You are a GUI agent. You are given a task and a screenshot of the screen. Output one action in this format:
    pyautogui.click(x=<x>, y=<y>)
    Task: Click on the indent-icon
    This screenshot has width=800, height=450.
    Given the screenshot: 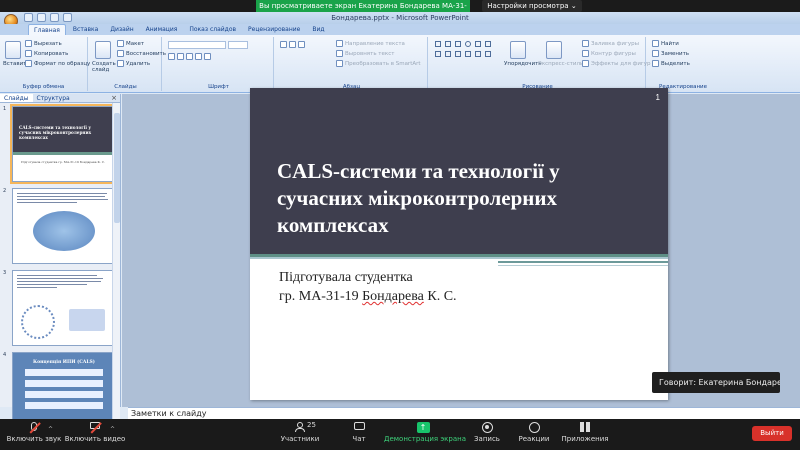 What is the action you would take?
    pyautogui.click(x=301, y=44)
    